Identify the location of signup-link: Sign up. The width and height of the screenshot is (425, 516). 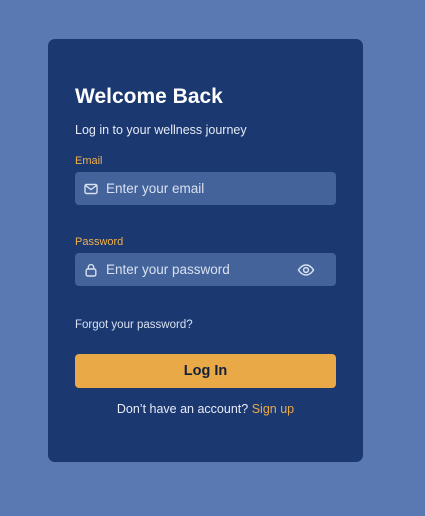
(273, 409).